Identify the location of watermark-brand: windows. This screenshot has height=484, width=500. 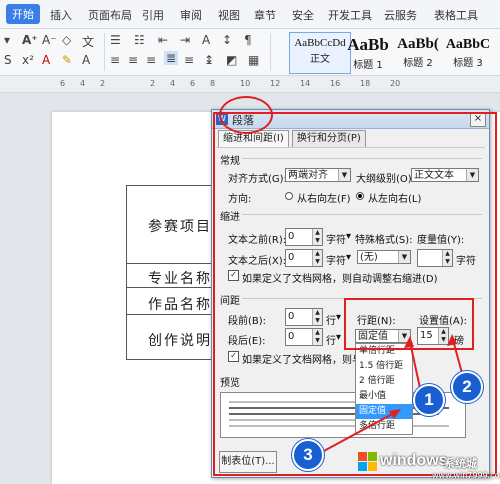
(414, 460).